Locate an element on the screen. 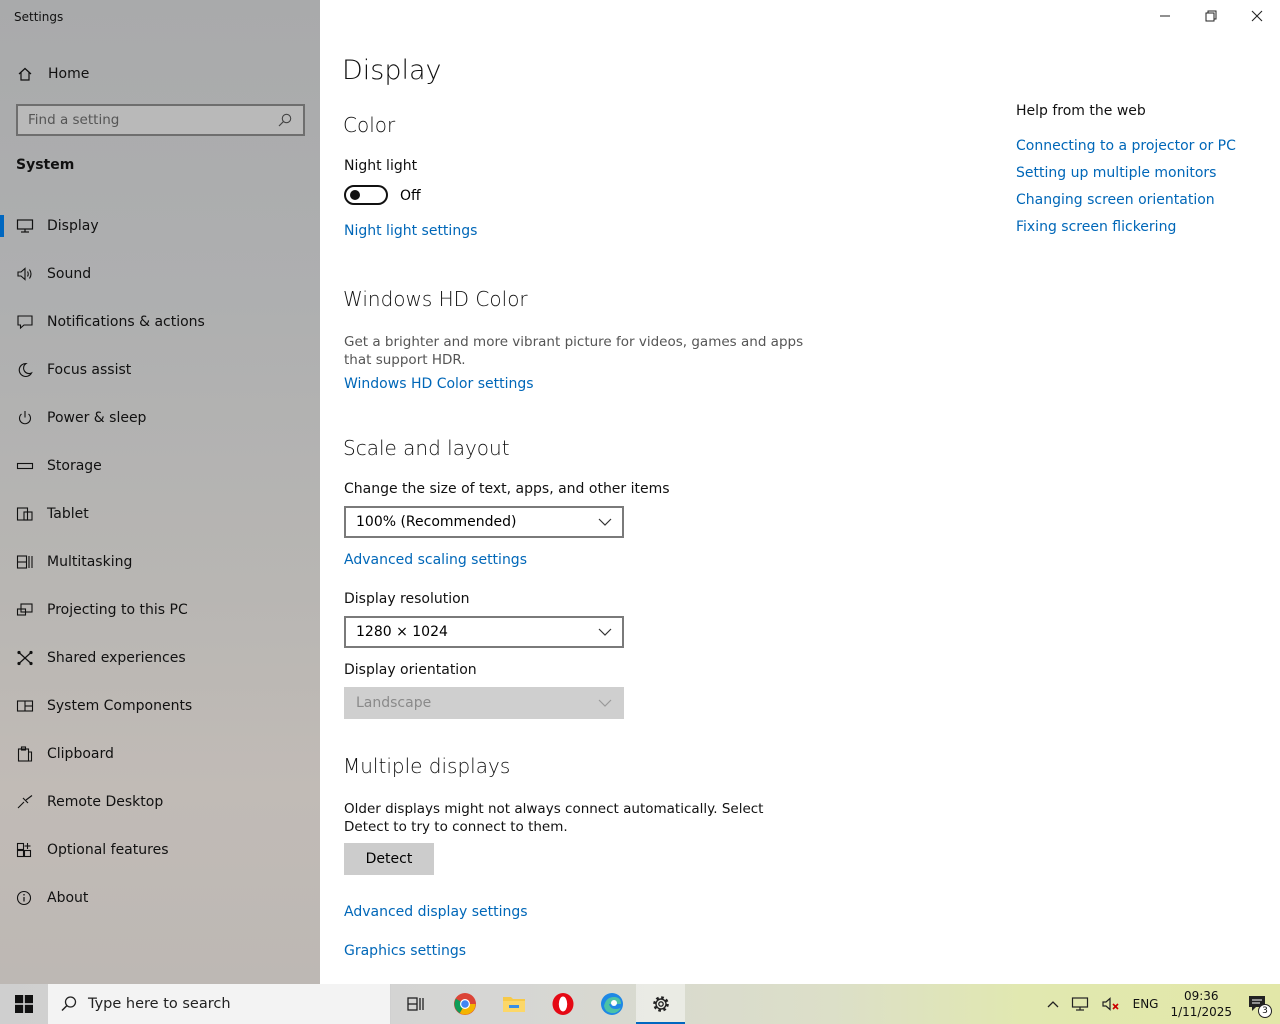 This screenshot has height=1024, width=1280. input-language-button: ENG is located at coordinates (1146, 1004).